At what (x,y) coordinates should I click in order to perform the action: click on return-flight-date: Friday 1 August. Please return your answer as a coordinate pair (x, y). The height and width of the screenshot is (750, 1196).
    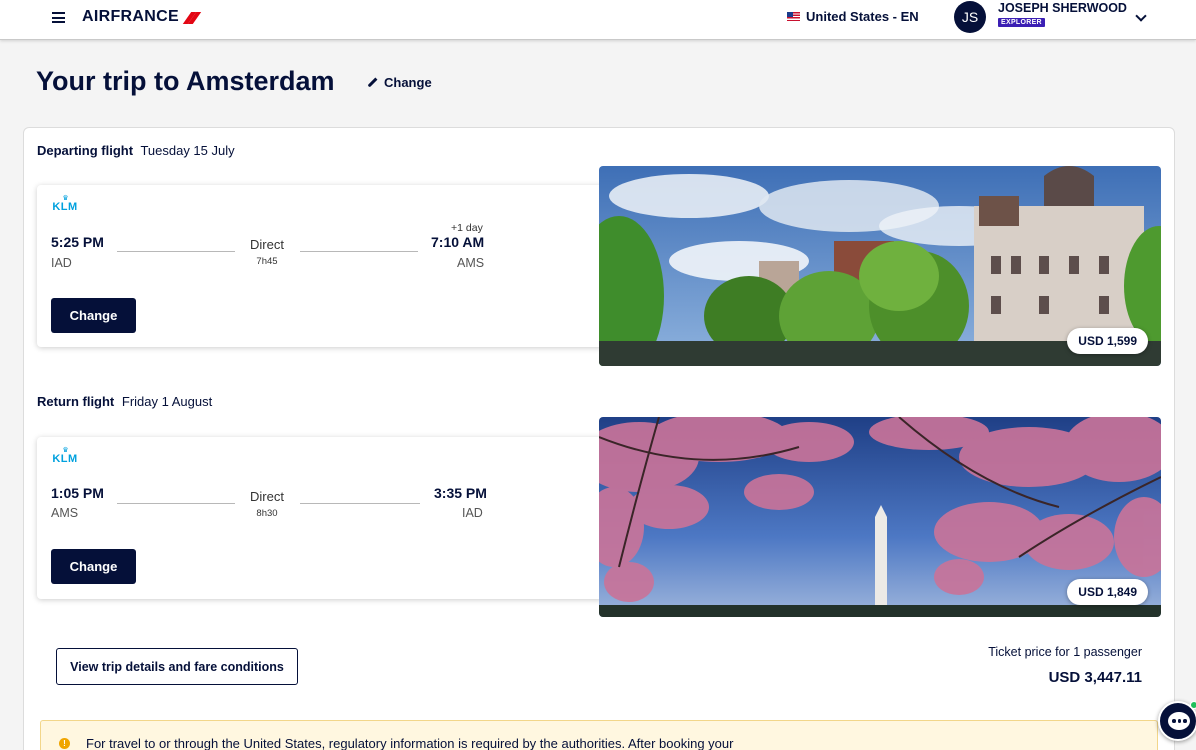
    Looking at the image, I should click on (167, 401).